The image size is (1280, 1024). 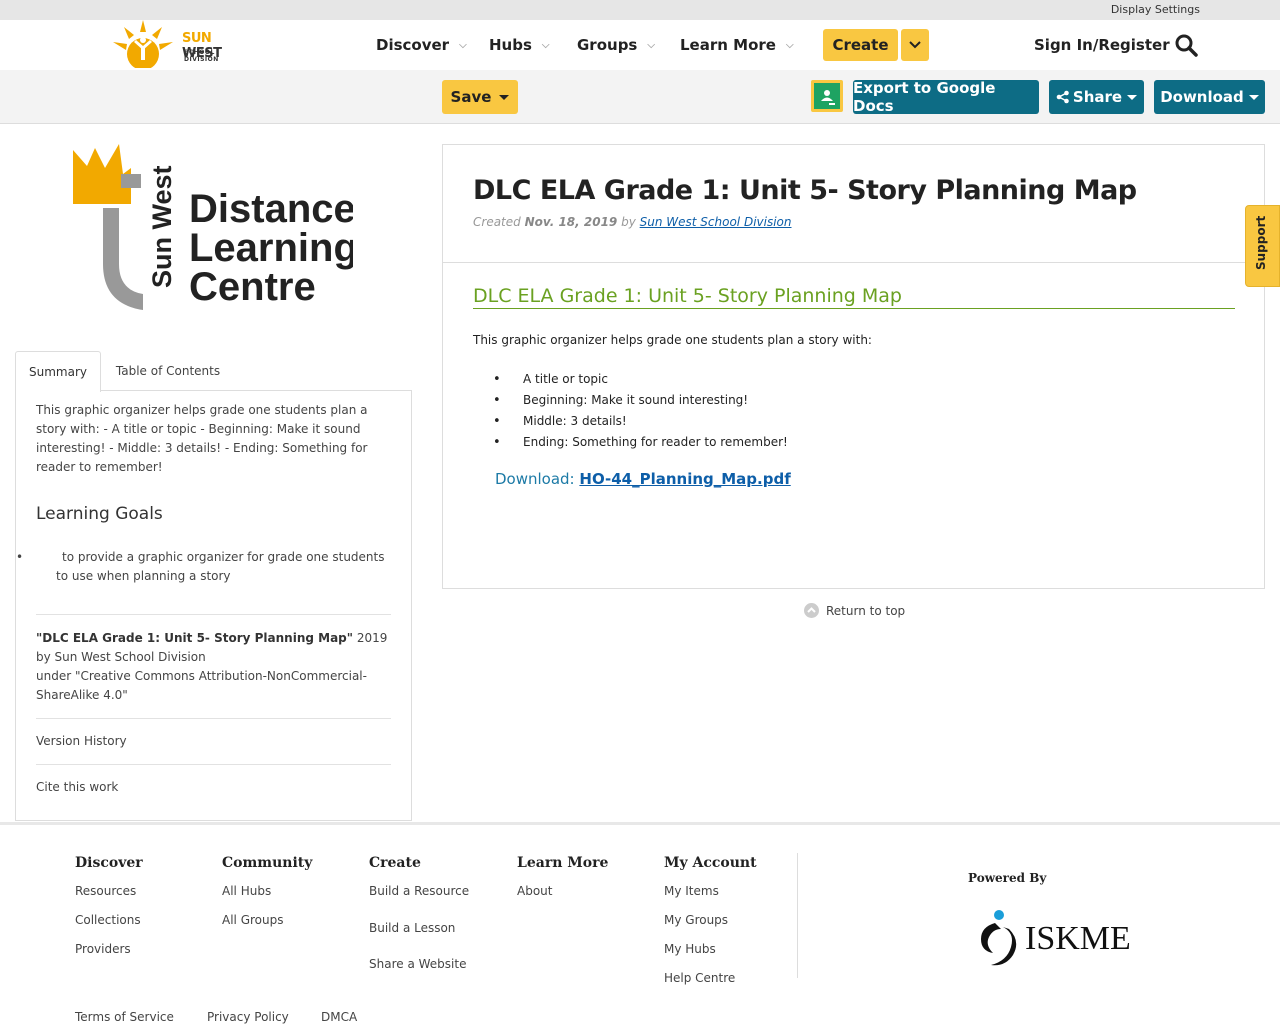 What do you see at coordinates (124, 1017) in the screenshot?
I see `footer-link-terms: Terms of Service` at bounding box center [124, 1017].